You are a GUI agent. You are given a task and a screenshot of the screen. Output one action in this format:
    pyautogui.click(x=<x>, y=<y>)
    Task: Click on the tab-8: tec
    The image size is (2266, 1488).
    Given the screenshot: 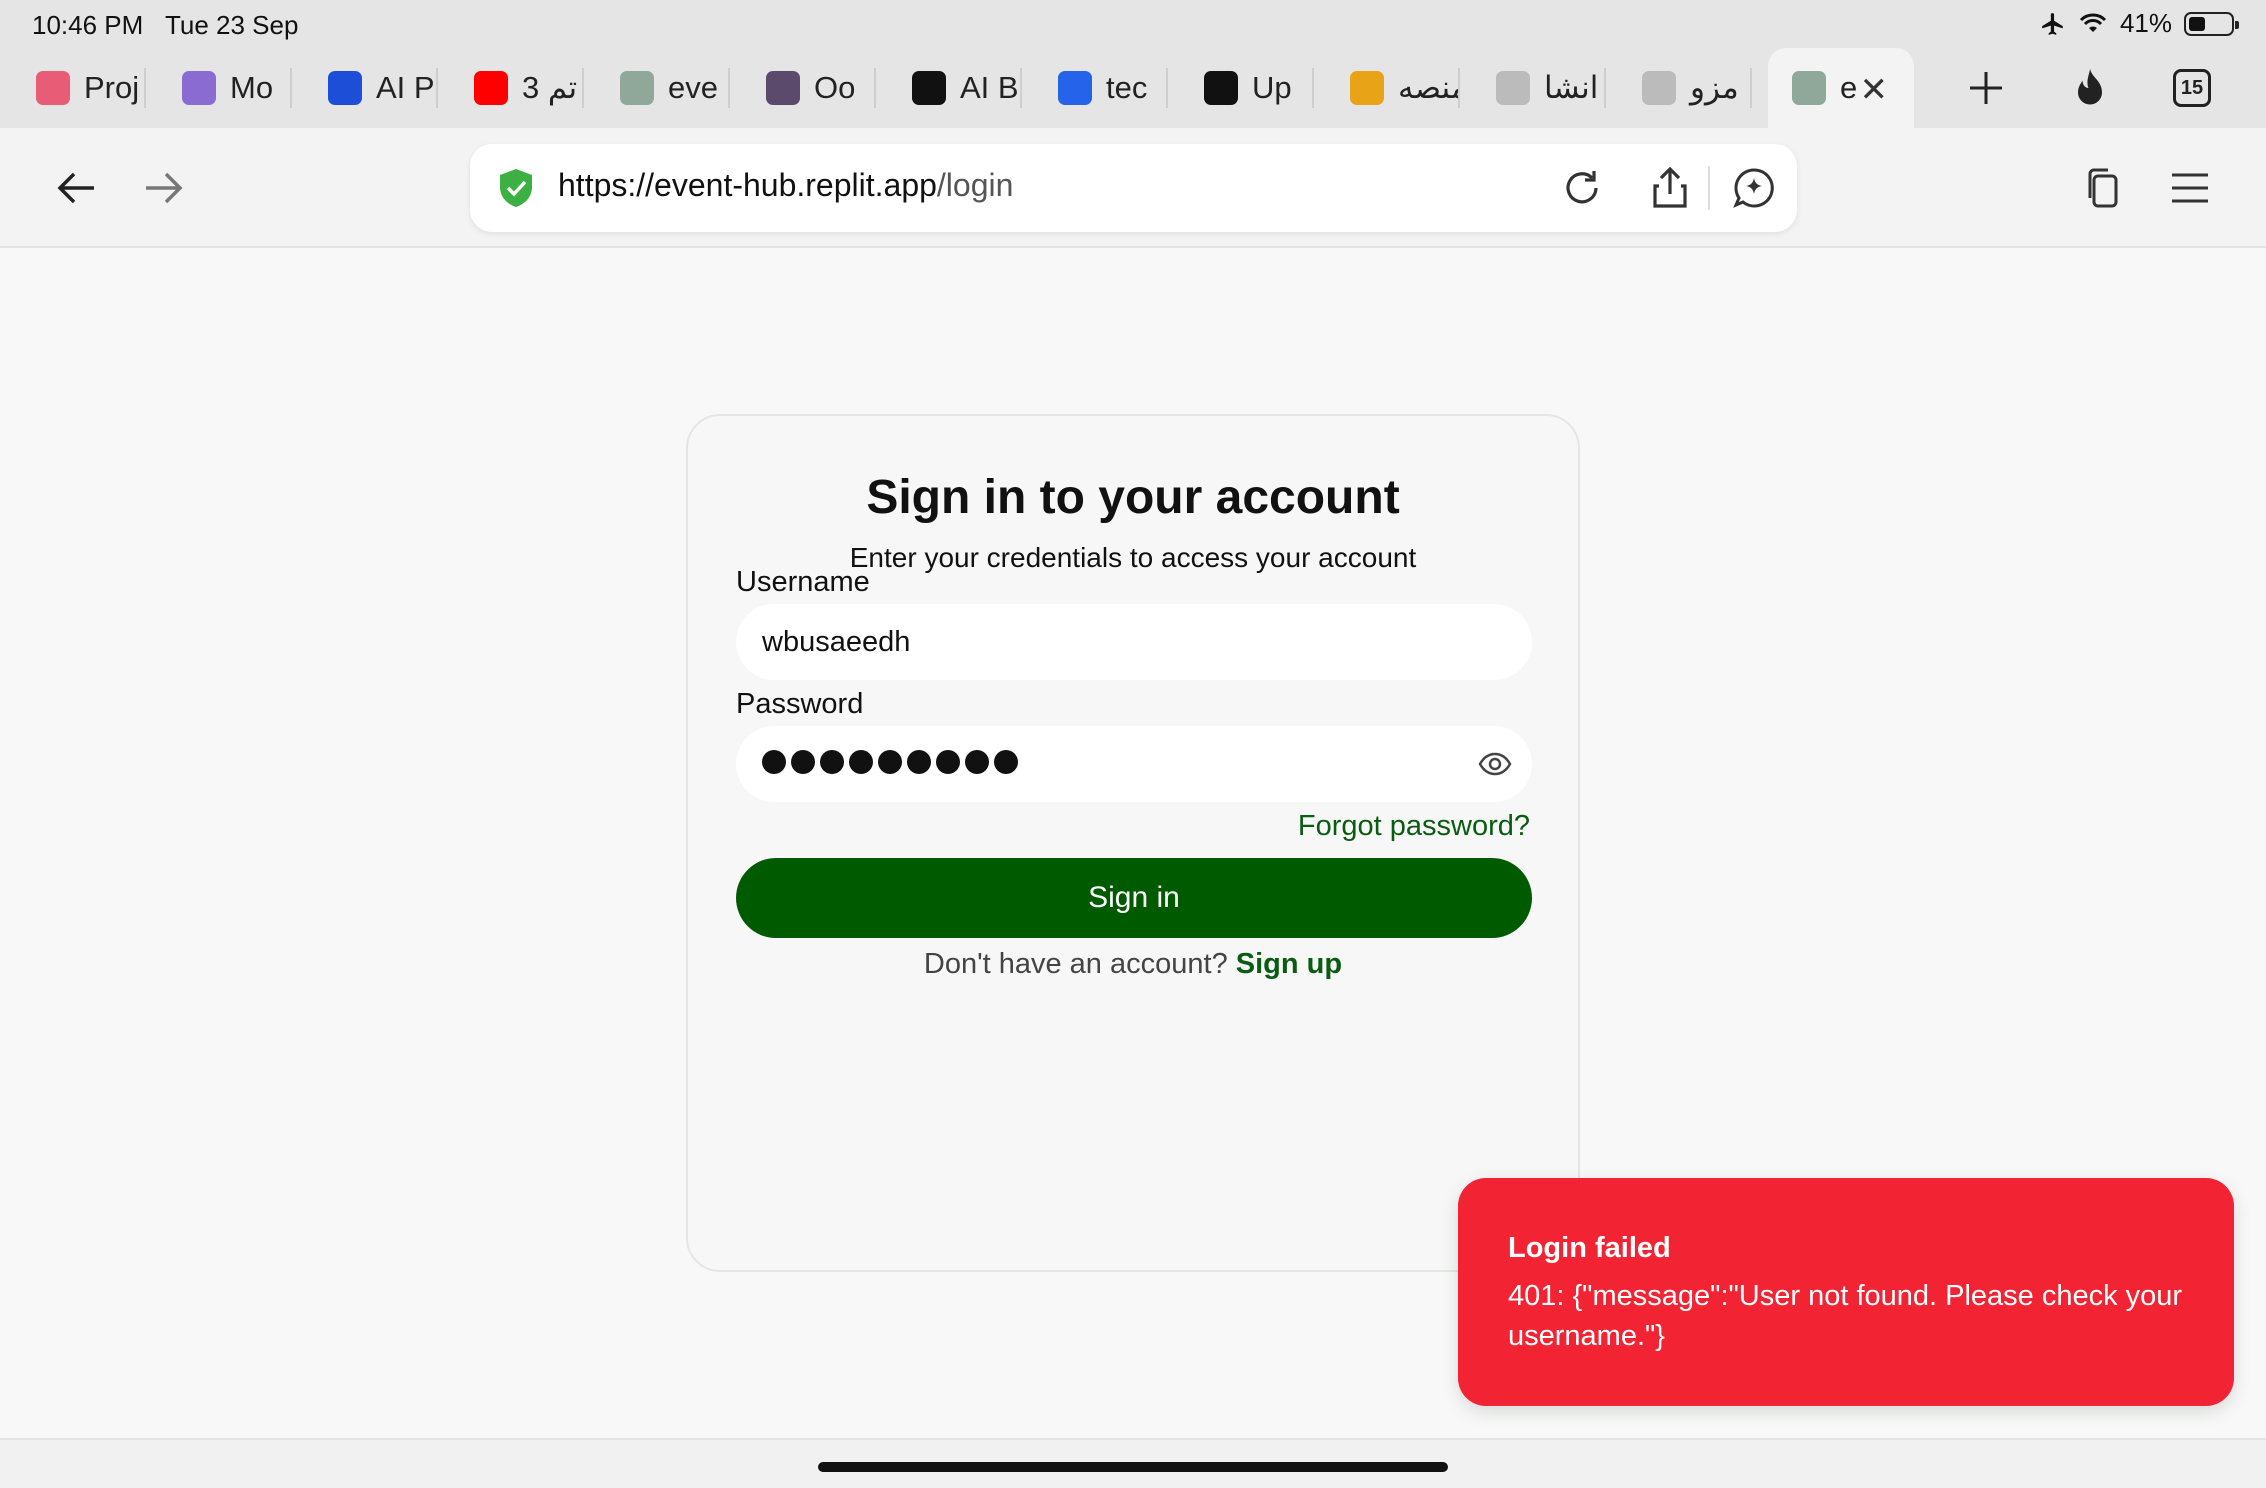 What is the action you would take?
    pyautogui.click(x=1095, y=88)
    